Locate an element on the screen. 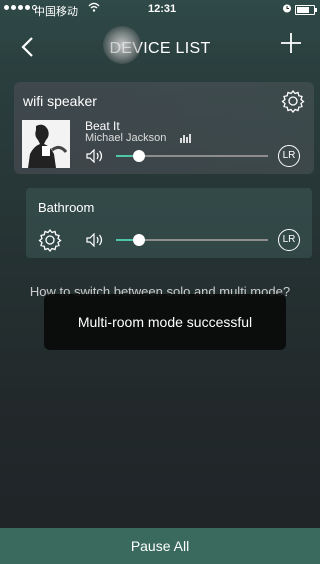 The height and width of the screenshot is (564, 320). alarm-icon is located at coordinates (287, 9).